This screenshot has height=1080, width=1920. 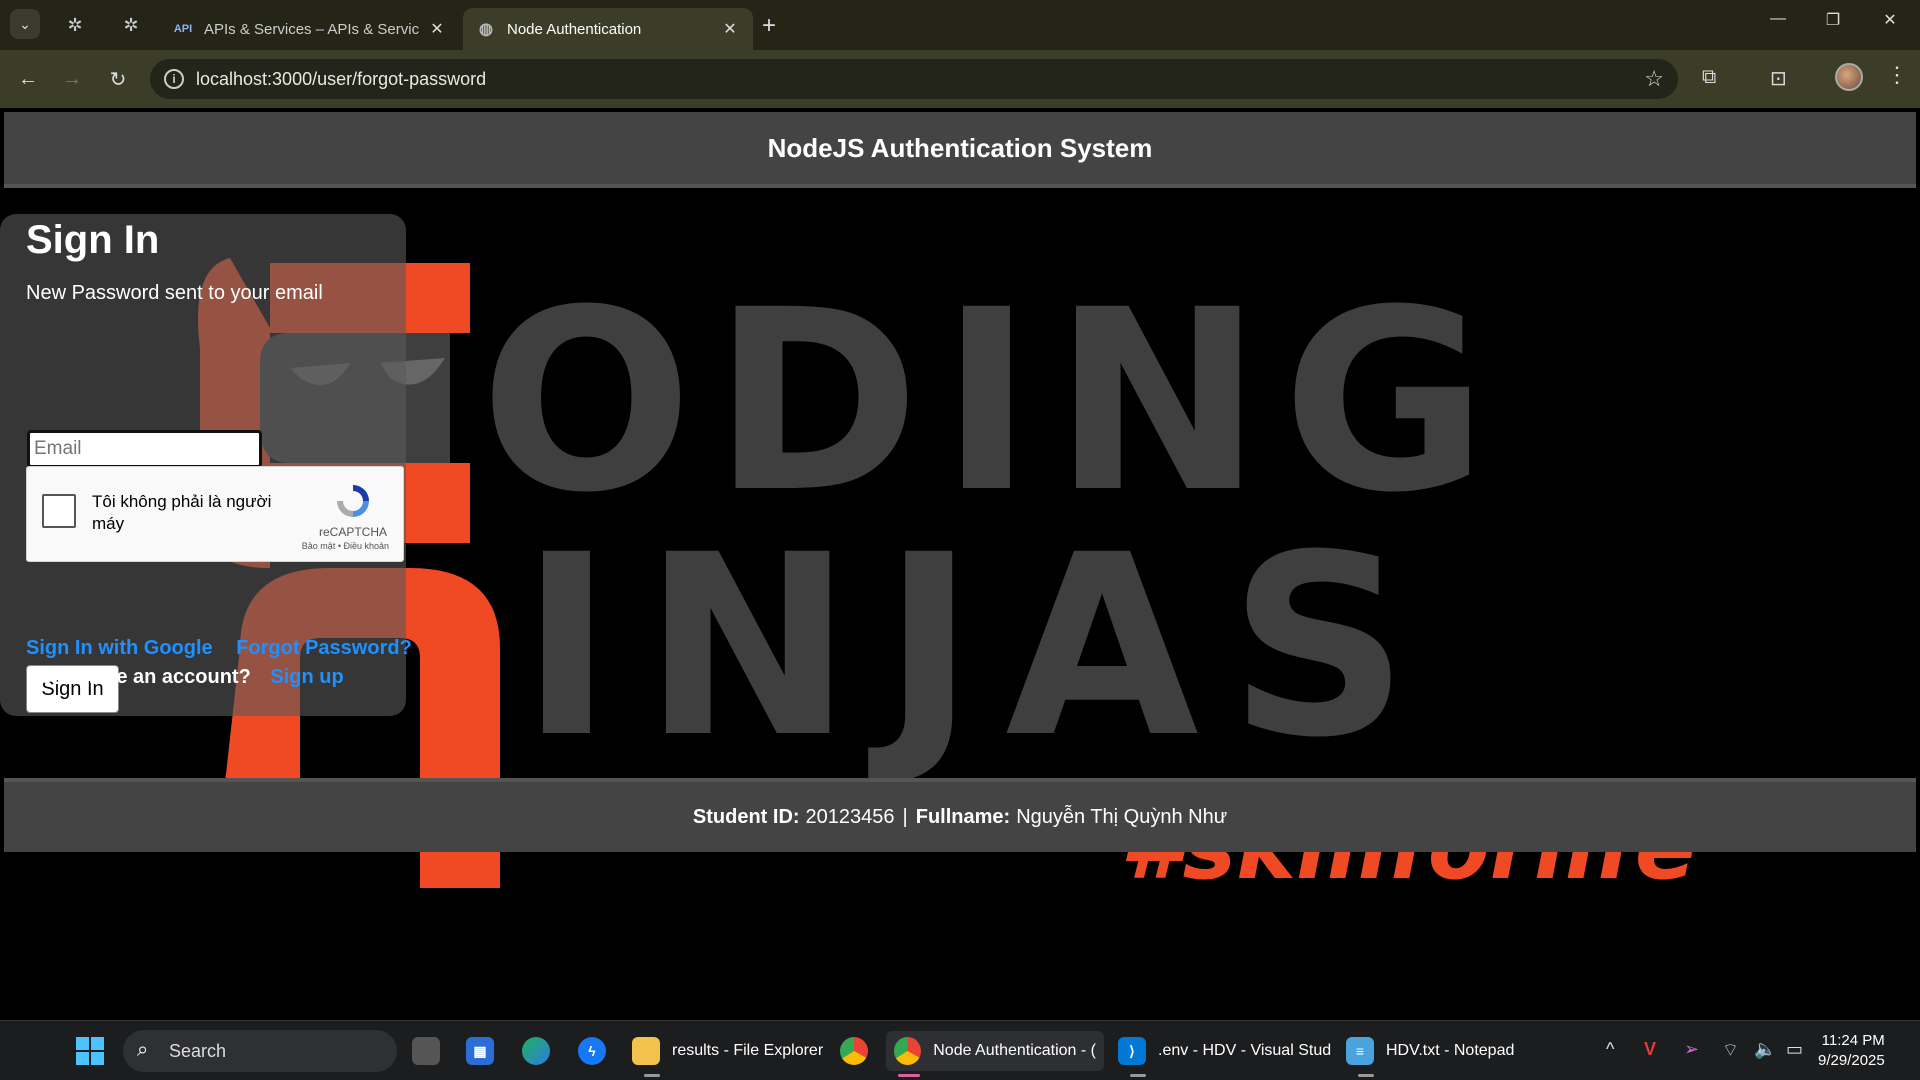 What do you see at coordinates (963, 816) in the screenshot?
I see `fullname-label: Fullname:` at bounding box center [963, 816].